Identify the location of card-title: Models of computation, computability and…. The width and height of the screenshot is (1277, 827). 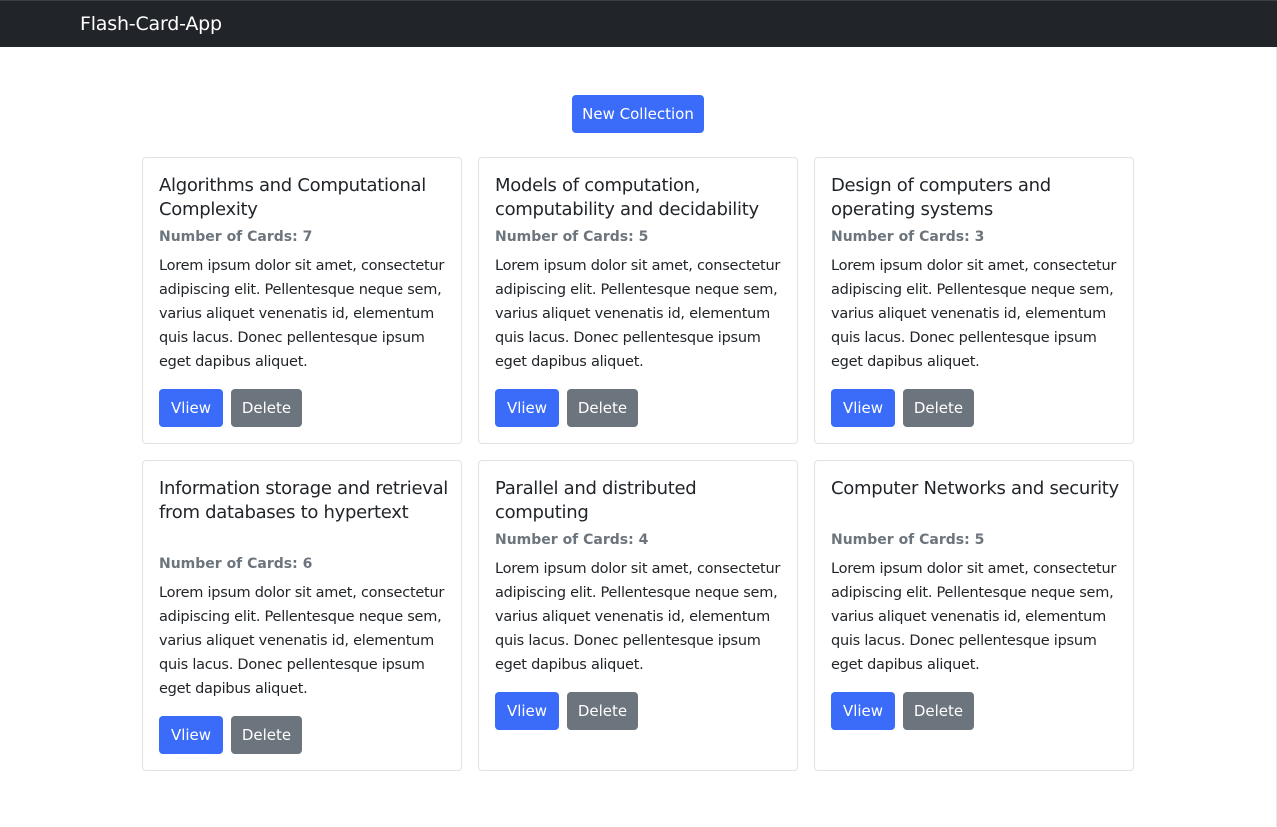
(627, 197).